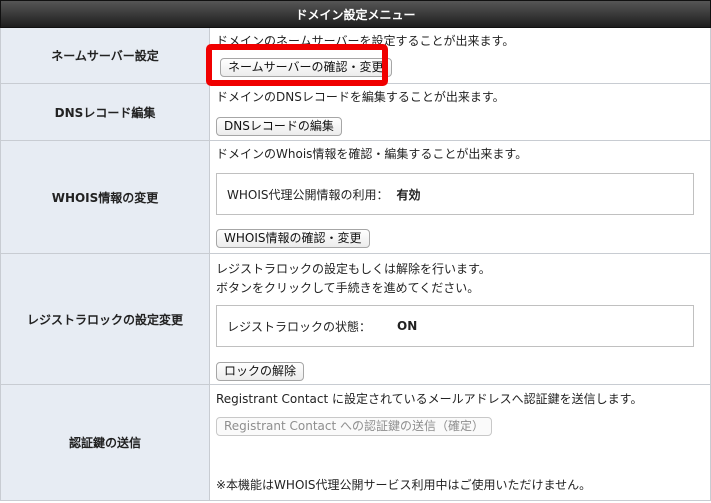  What do you see at coordinates (455, 326) in the screenshot?
I see `lock-status-box: レジストラロックの状態： ON` at bounding box center [455, 326].